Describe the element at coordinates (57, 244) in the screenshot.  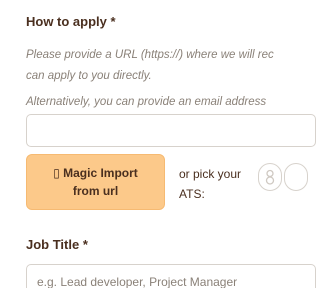
I see `job-title-label: Job Title *` at that location.